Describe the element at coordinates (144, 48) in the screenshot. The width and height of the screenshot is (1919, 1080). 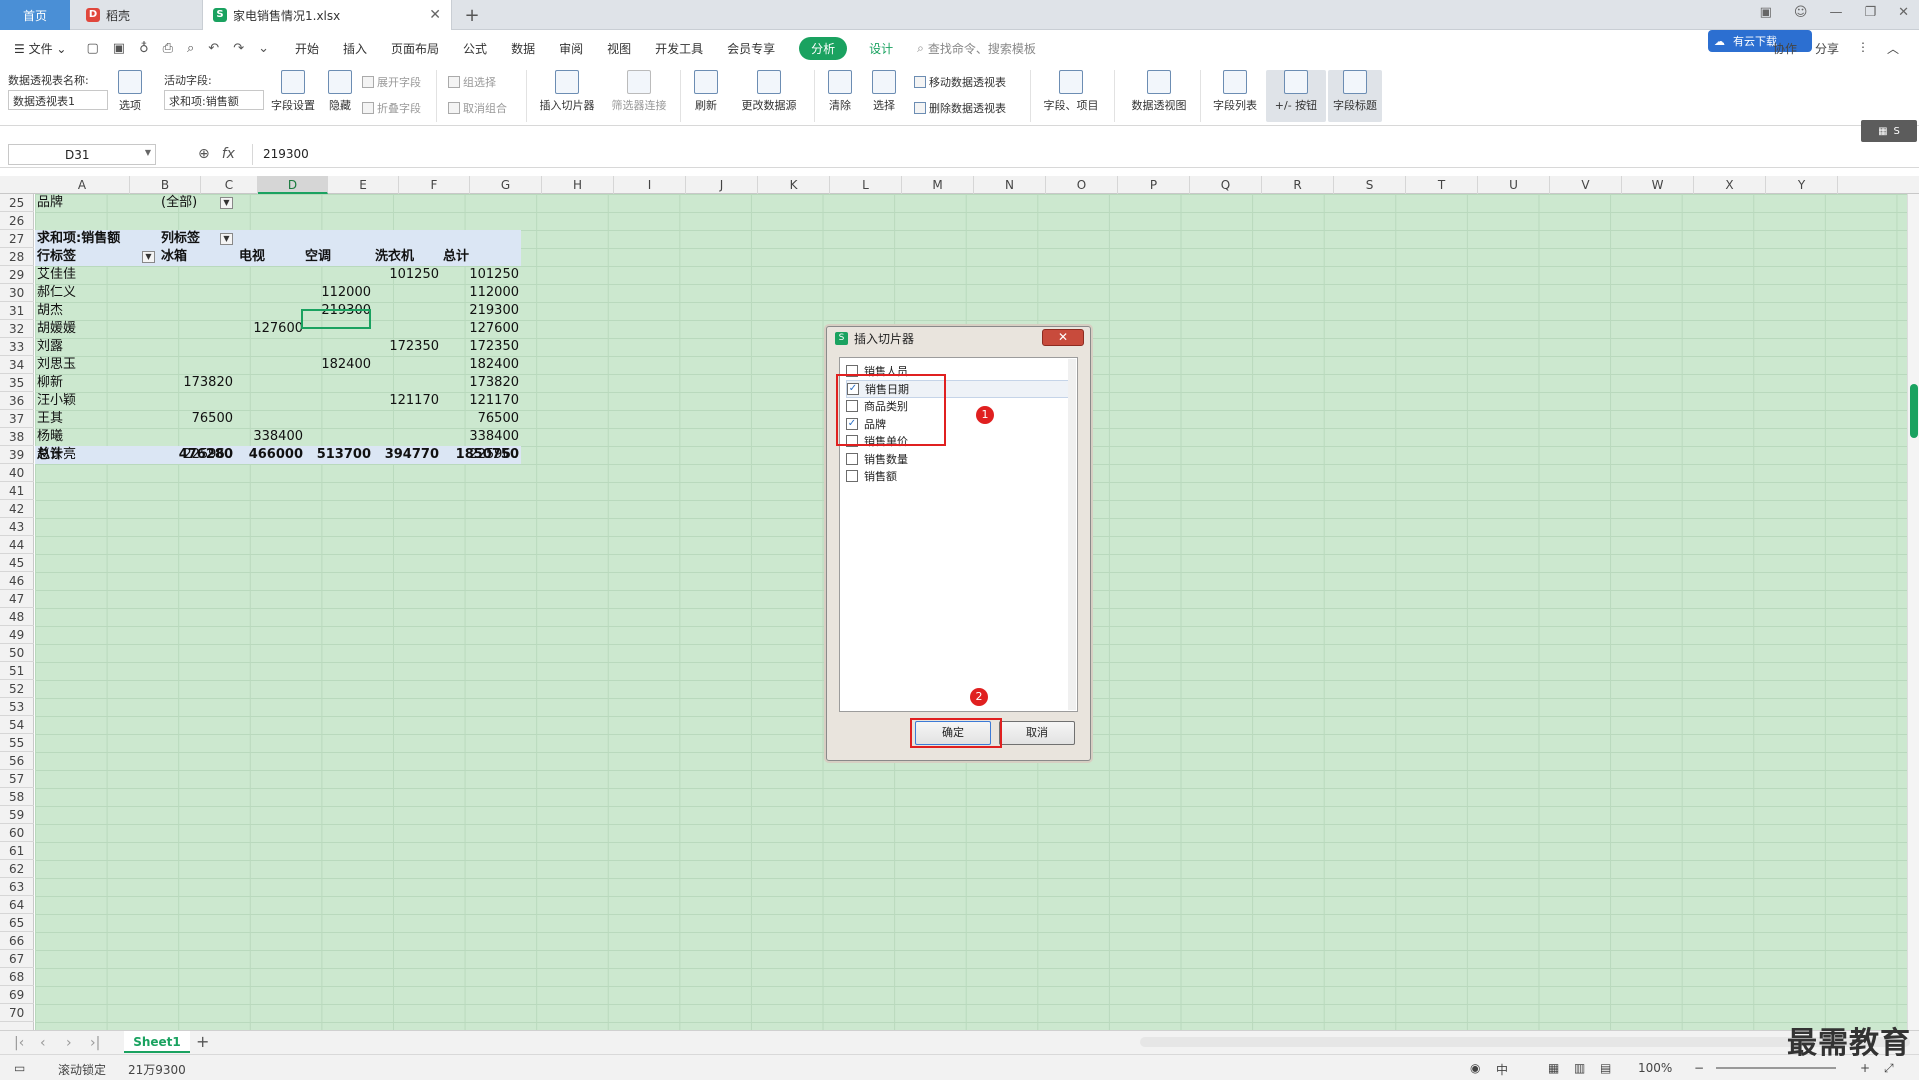
I see `format-painter-icon: ♁` at that location.